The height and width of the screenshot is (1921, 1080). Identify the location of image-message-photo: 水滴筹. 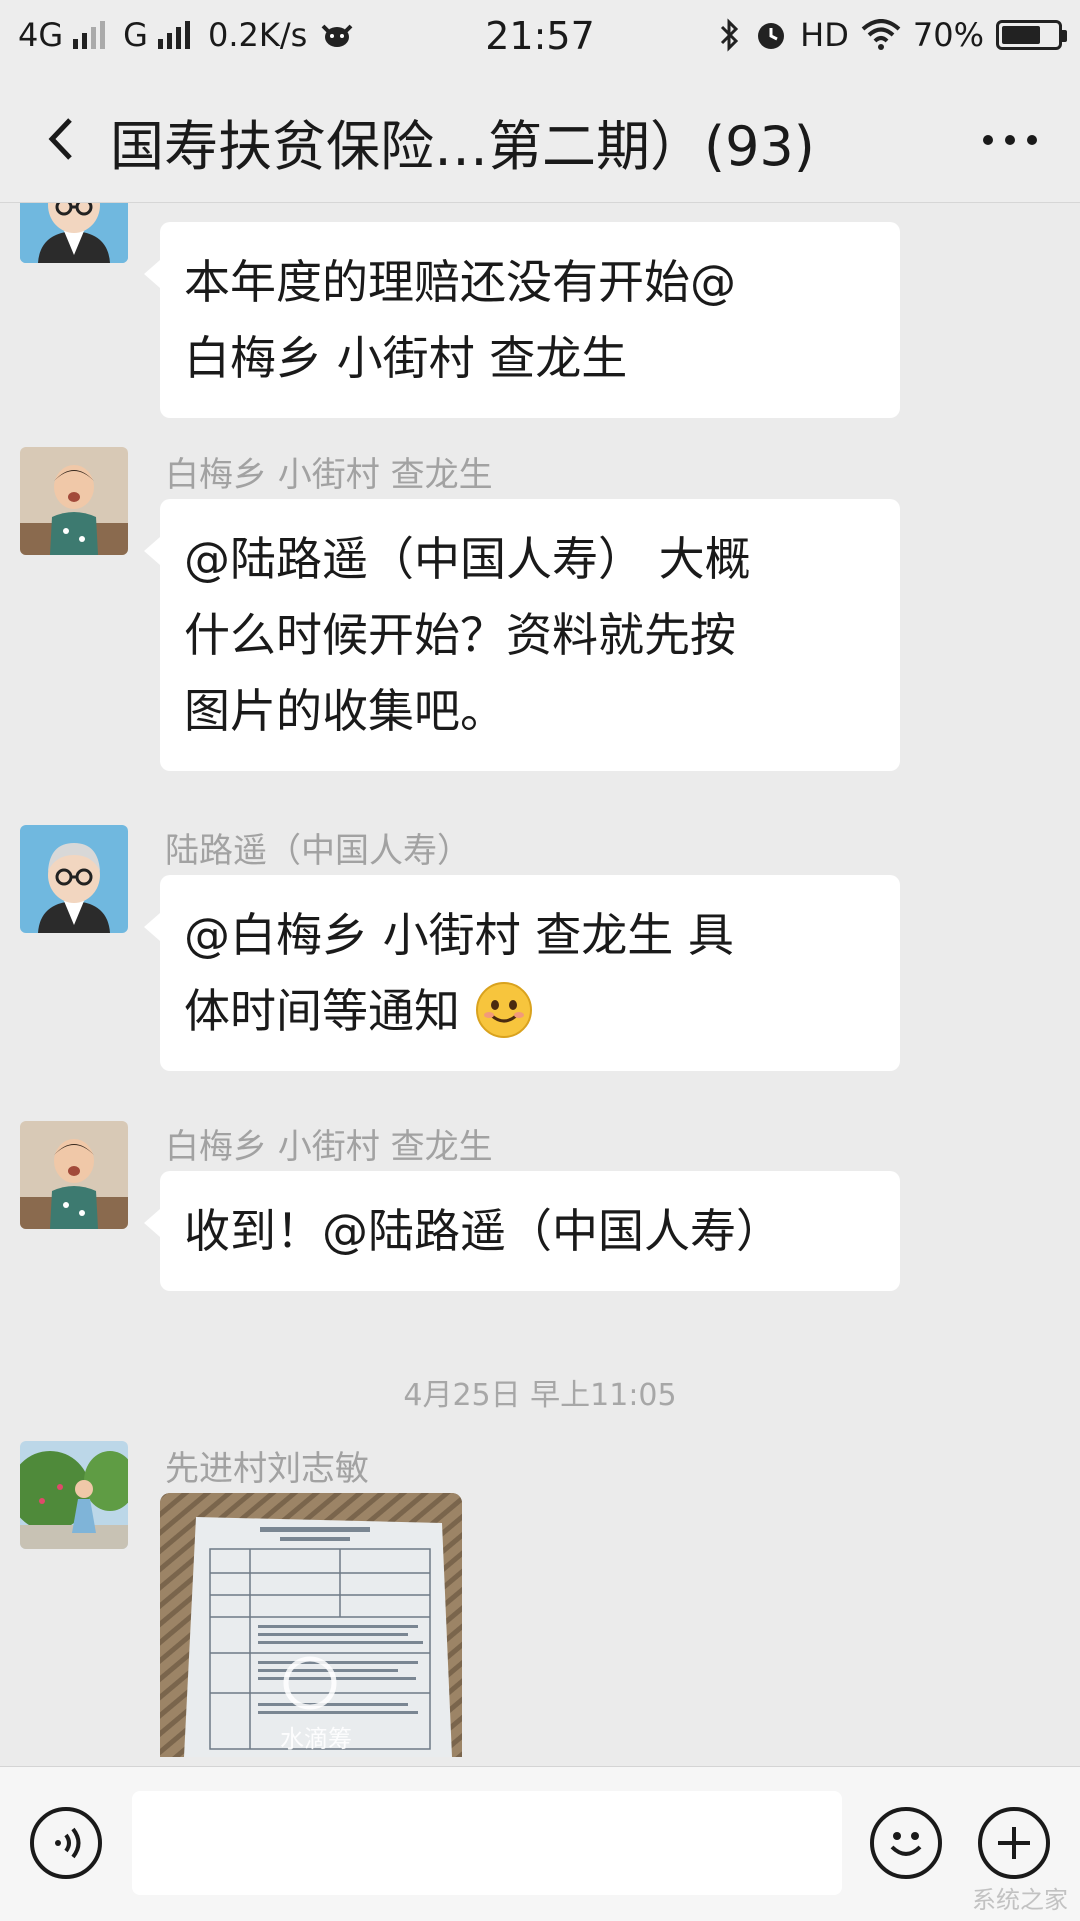
(311, 1625).